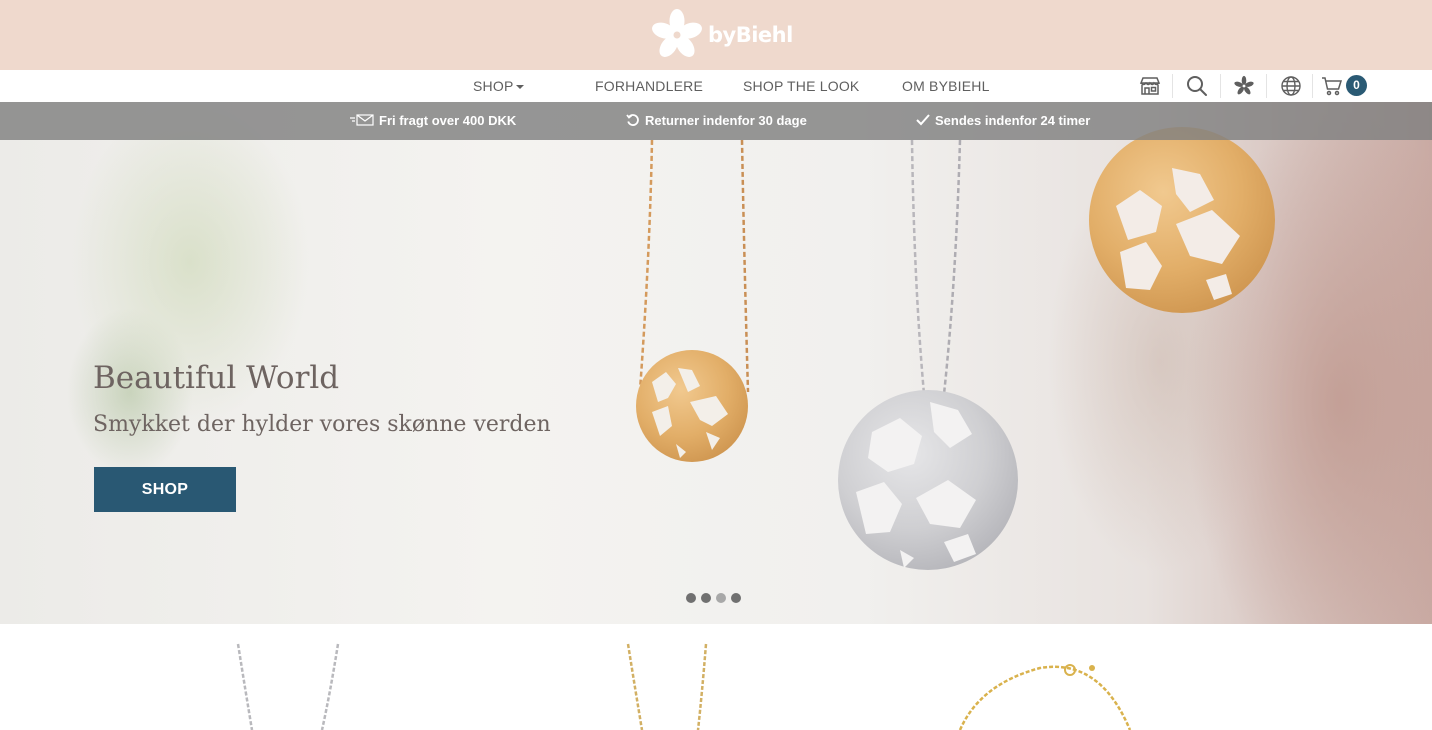  I want to click on search-icon, so click(1197, 86).